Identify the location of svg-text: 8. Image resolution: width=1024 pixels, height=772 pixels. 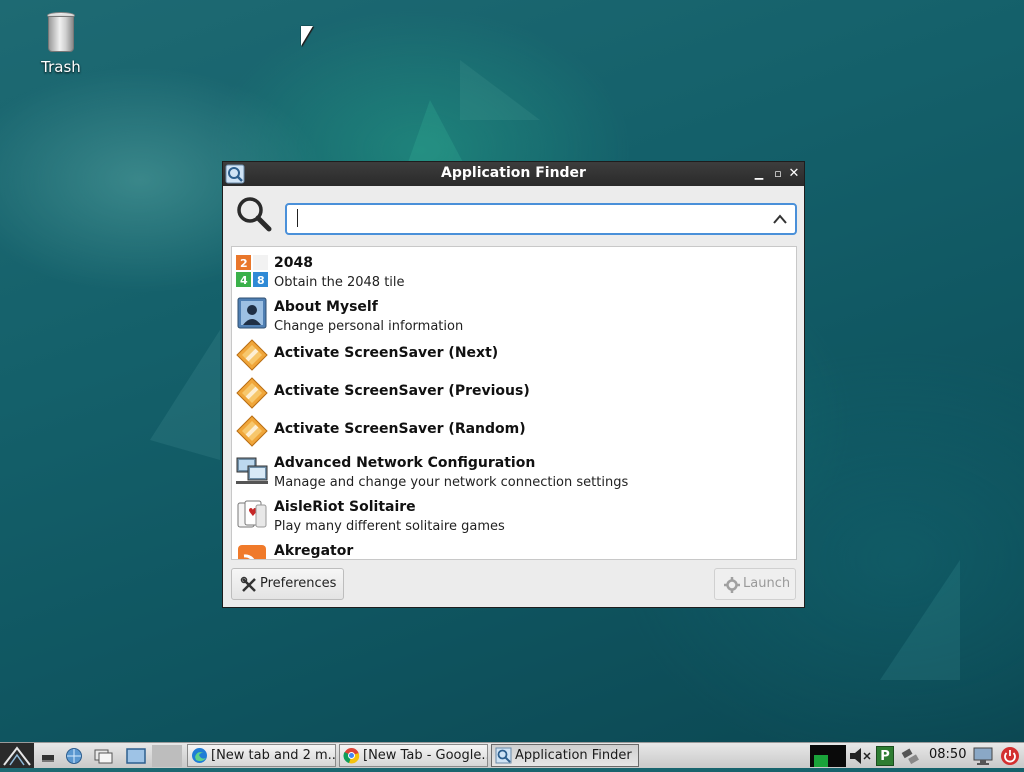
(261, 280).